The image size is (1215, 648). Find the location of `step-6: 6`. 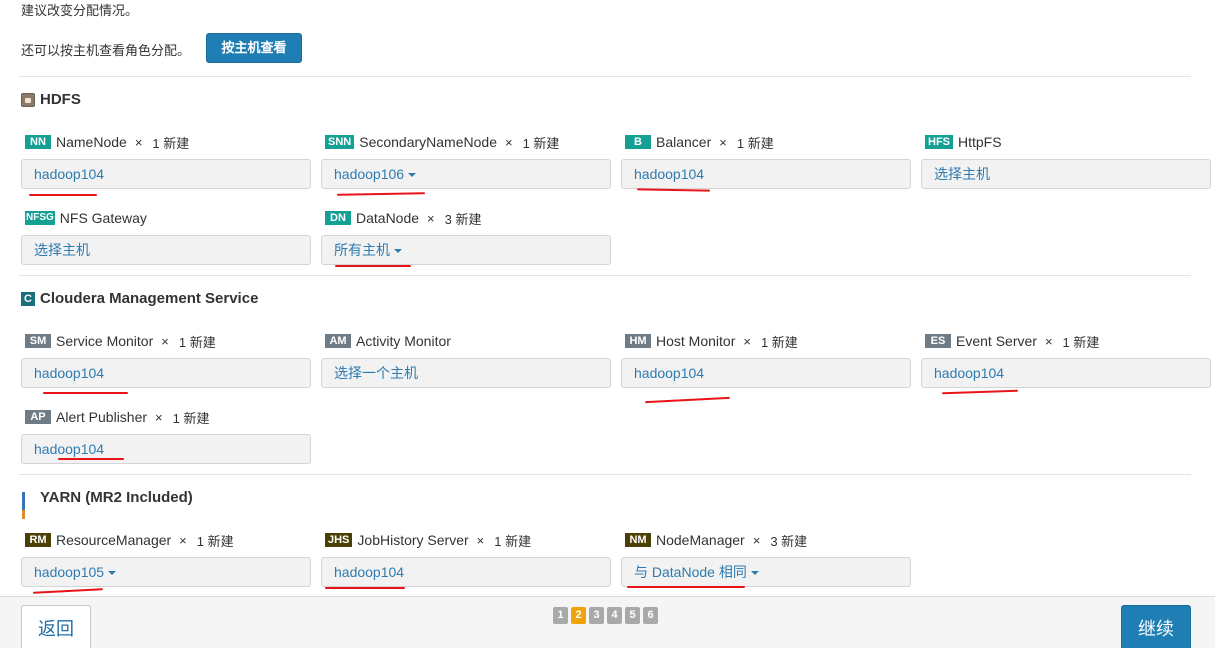

step-6: 6 is located at coordinates (650, 615).